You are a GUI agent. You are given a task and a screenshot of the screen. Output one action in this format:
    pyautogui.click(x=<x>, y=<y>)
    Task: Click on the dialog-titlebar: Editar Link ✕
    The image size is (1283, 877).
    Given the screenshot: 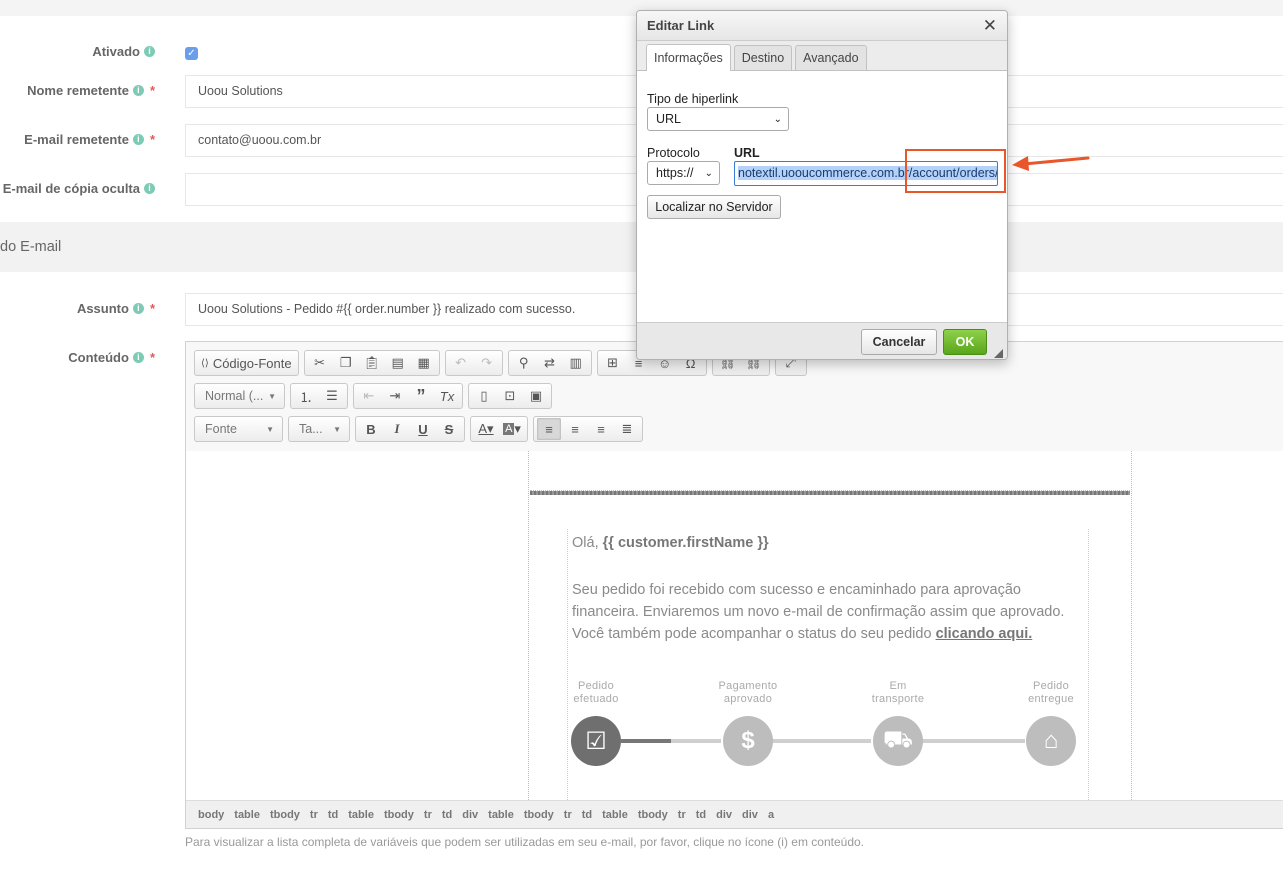 What is the action you would take?
    pyautogui.click(x=822, y=26)
    